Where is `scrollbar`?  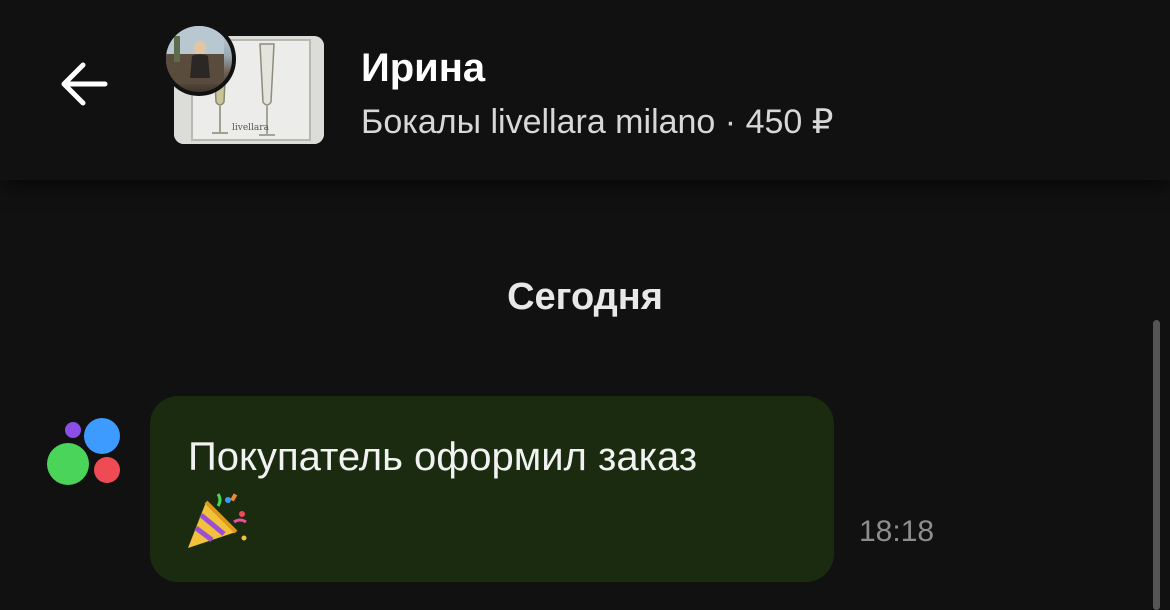 scrollbar is located at coordinates (1156, 465).